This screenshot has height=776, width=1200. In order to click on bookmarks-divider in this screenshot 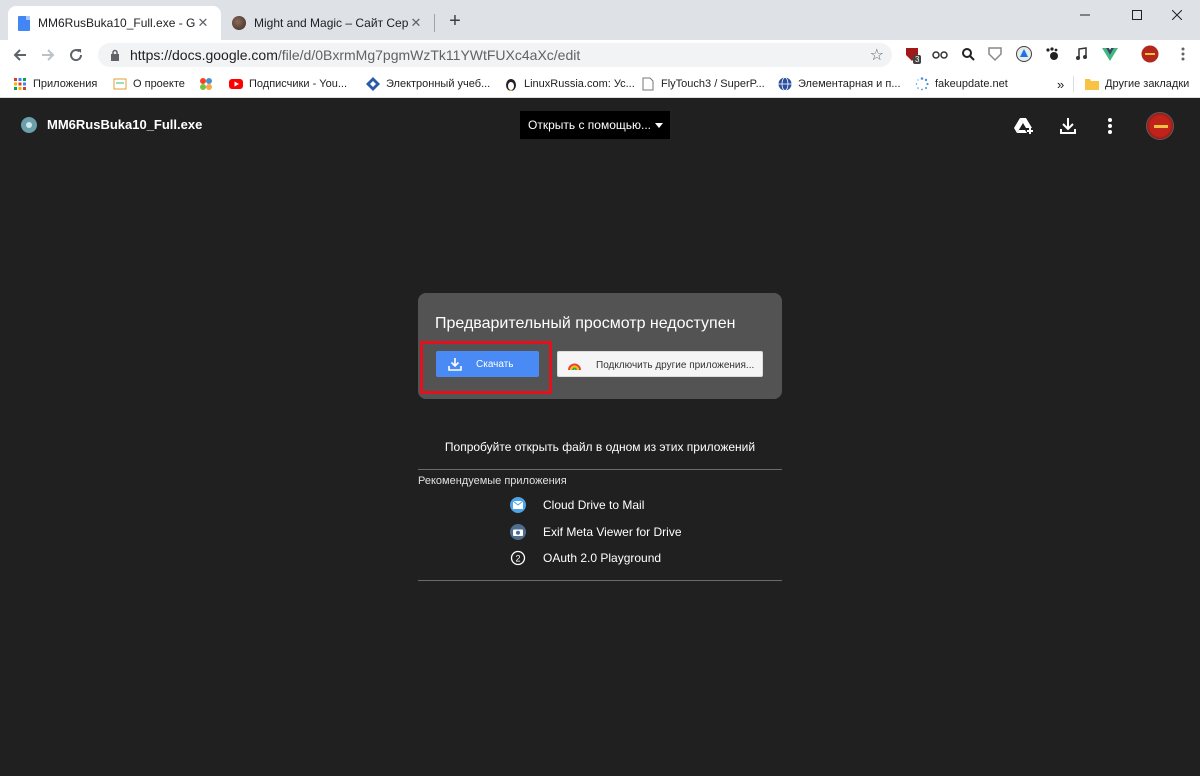, I will do `click(1073, 84)`.